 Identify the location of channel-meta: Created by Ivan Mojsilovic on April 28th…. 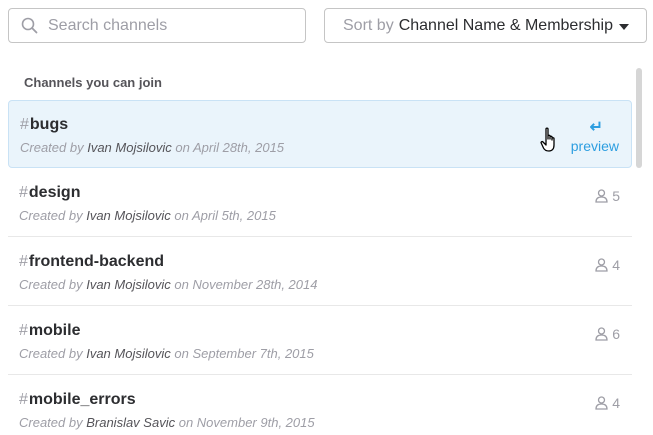
(152, 147).